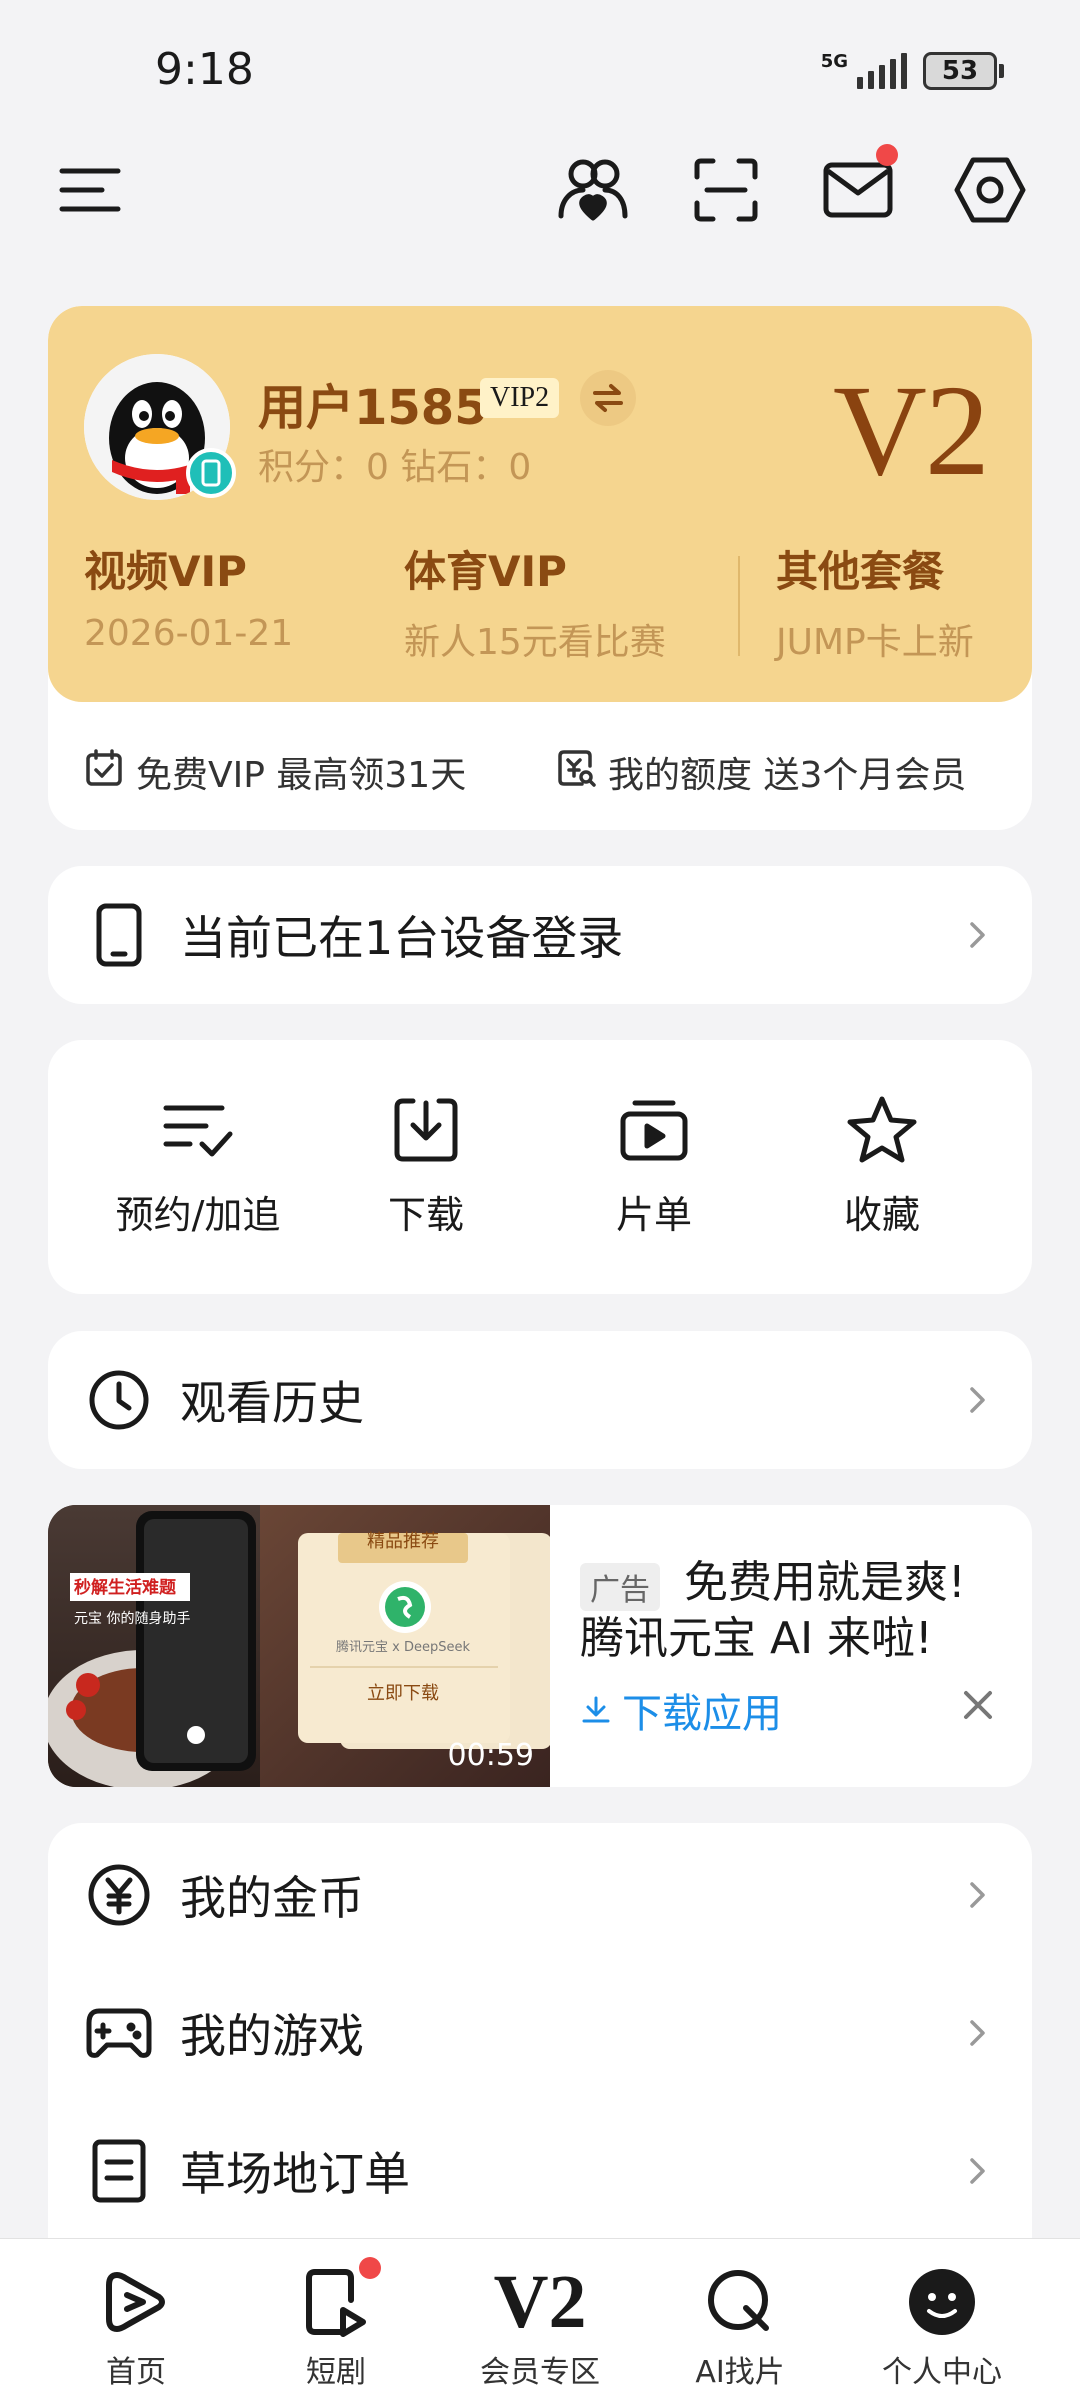 The height and width of the screenshot is (2400, 1080). Describe the element at coordinates (535, 601) in the screenshot. I see `vip-column-sports: 体育VIP 新人15元看比赛` at that location.